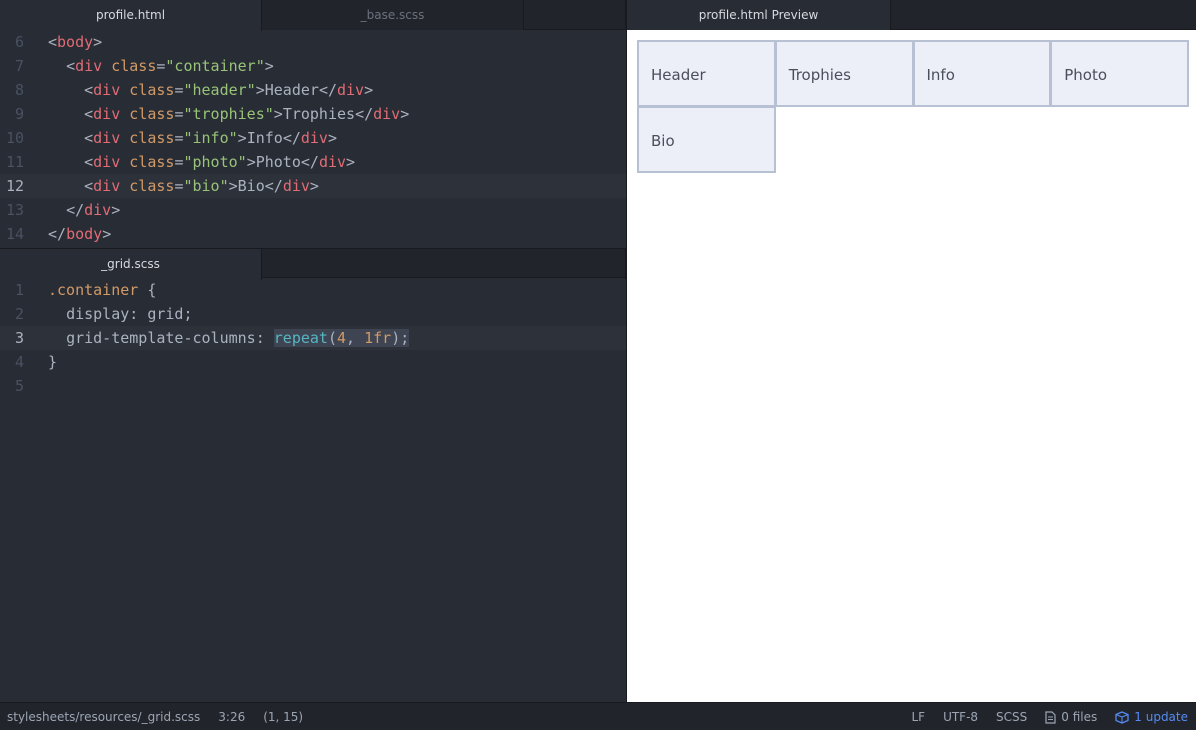  What do you see at coordinates (313, 314) in the screenshot?
I see `code-line: 2 display: grid;` at bounding box center [313, 314].